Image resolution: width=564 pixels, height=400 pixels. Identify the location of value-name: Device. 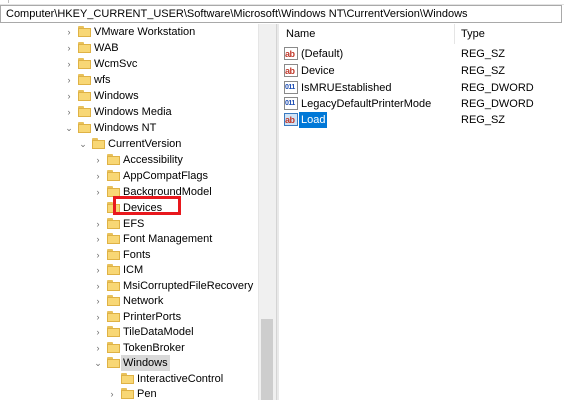
(318, 71).